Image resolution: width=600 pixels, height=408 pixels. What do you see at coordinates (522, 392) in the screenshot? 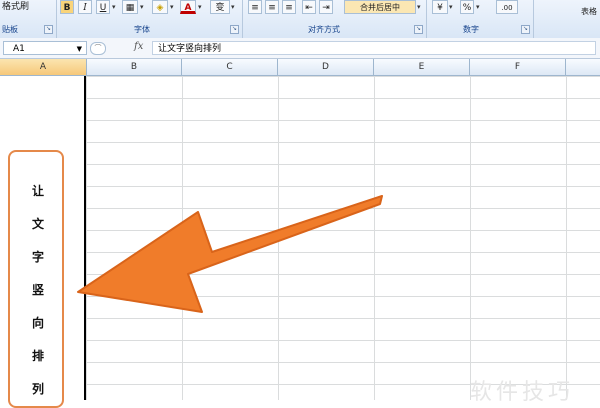
I see `watermark: 软件技巧` at bounding box center [522, 392].